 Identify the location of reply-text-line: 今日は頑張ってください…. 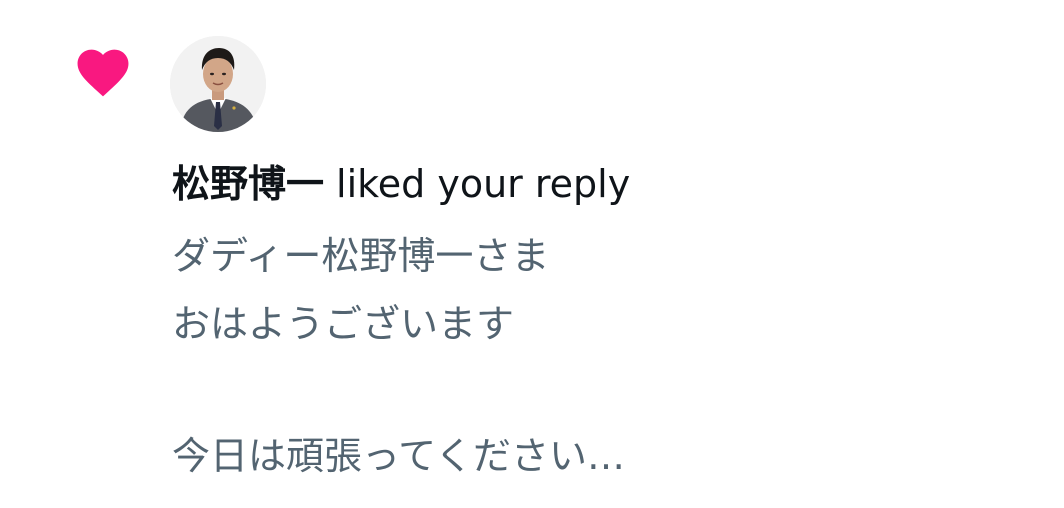
(398, 456).